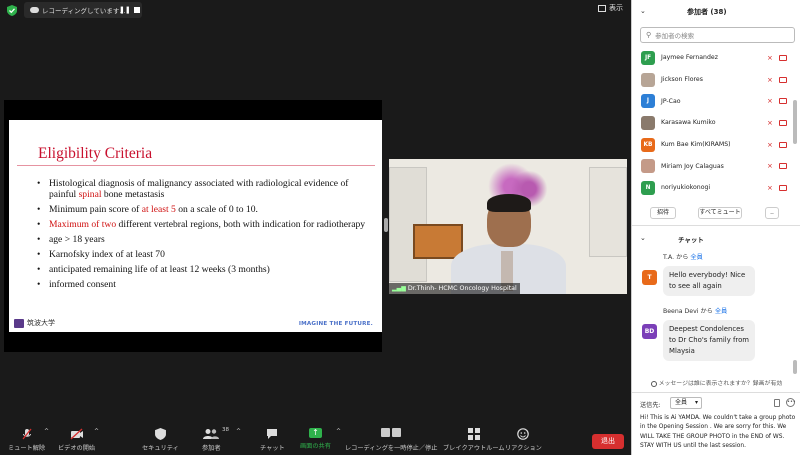 This screenshot has height=455, width=800. What do you see at coordinates (717, 35) in the screenshot?
I see `participant-search-input: ⚲ 参加者の検索` at bounding box center [717, 35].